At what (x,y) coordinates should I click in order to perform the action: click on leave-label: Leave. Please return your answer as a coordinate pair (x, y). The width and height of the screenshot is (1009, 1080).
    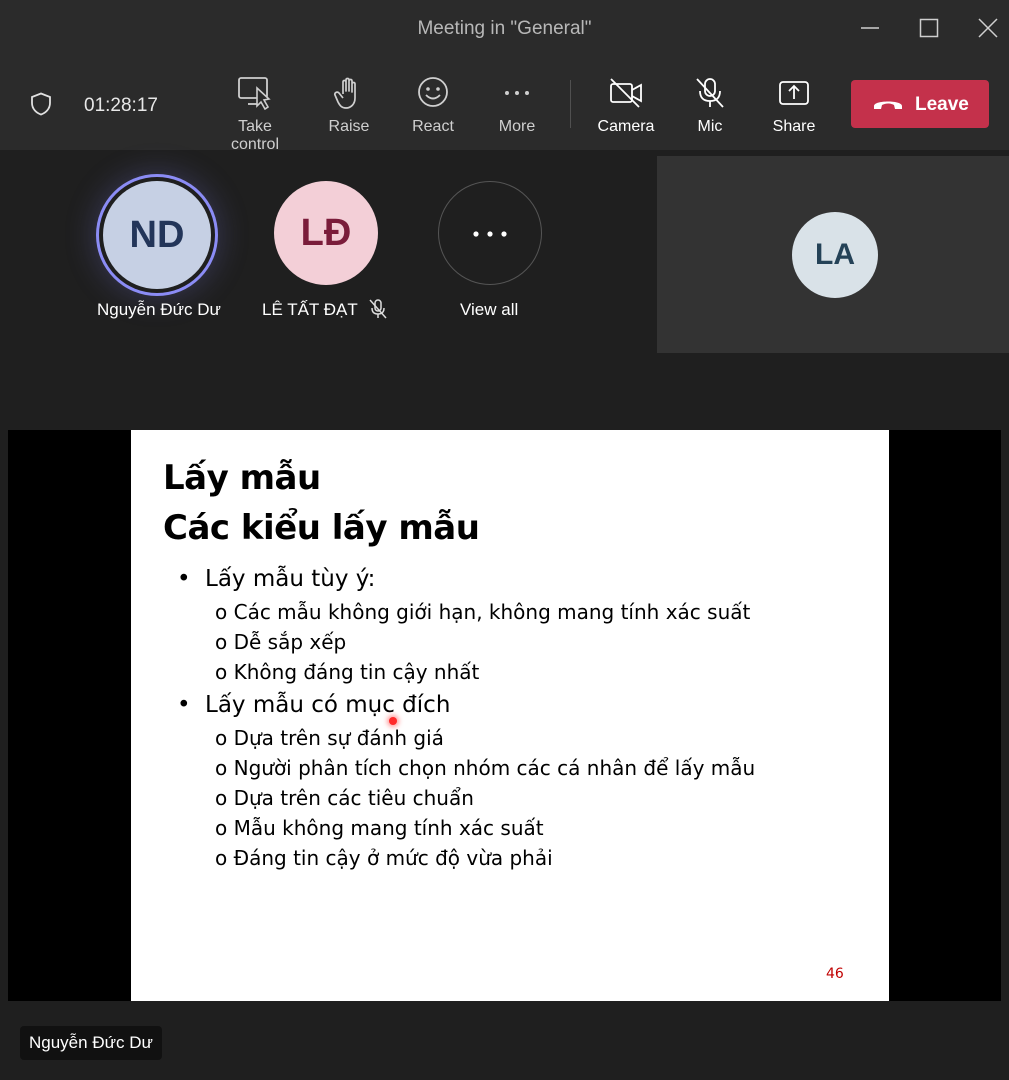
    Looking at the image, I should click on (942, 104).